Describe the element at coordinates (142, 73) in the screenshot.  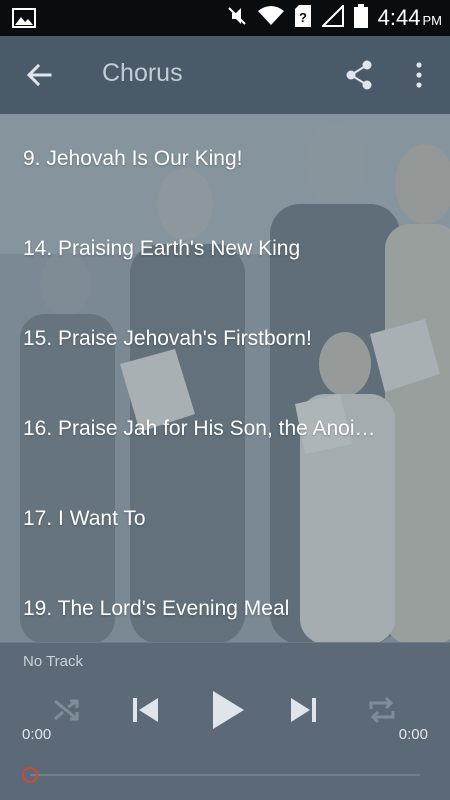
I see `page-title: Chorus` at that location.